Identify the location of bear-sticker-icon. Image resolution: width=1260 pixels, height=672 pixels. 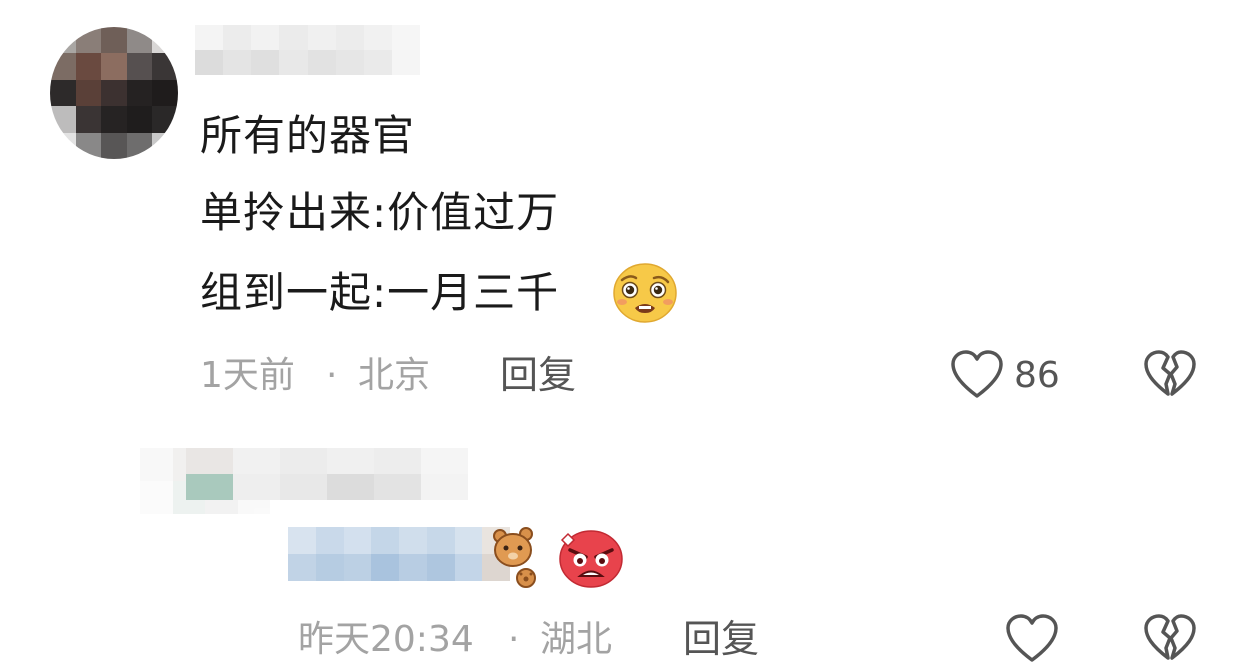
(515, 558).